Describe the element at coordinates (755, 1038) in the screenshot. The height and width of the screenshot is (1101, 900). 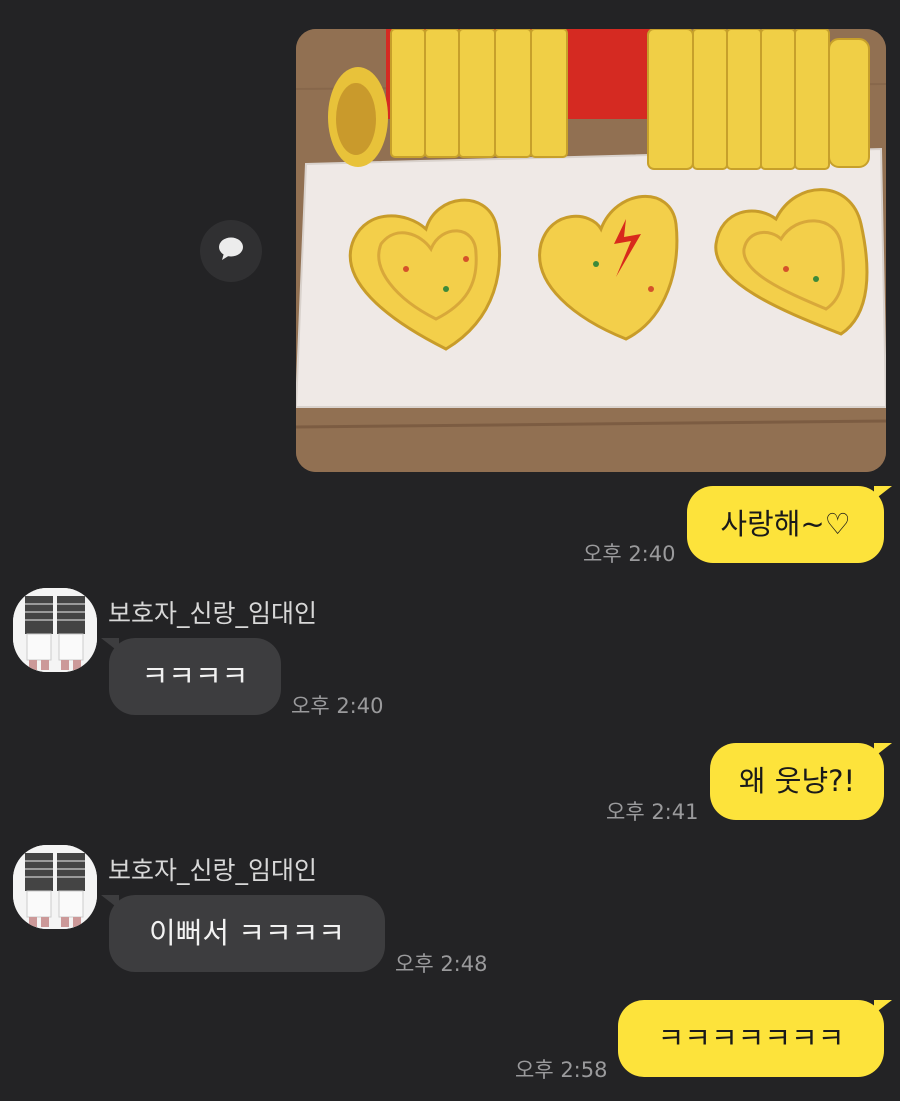
I see `my-message-bubble: ㅋㅋㅋㅋㅋㅋㅋ` at that location.